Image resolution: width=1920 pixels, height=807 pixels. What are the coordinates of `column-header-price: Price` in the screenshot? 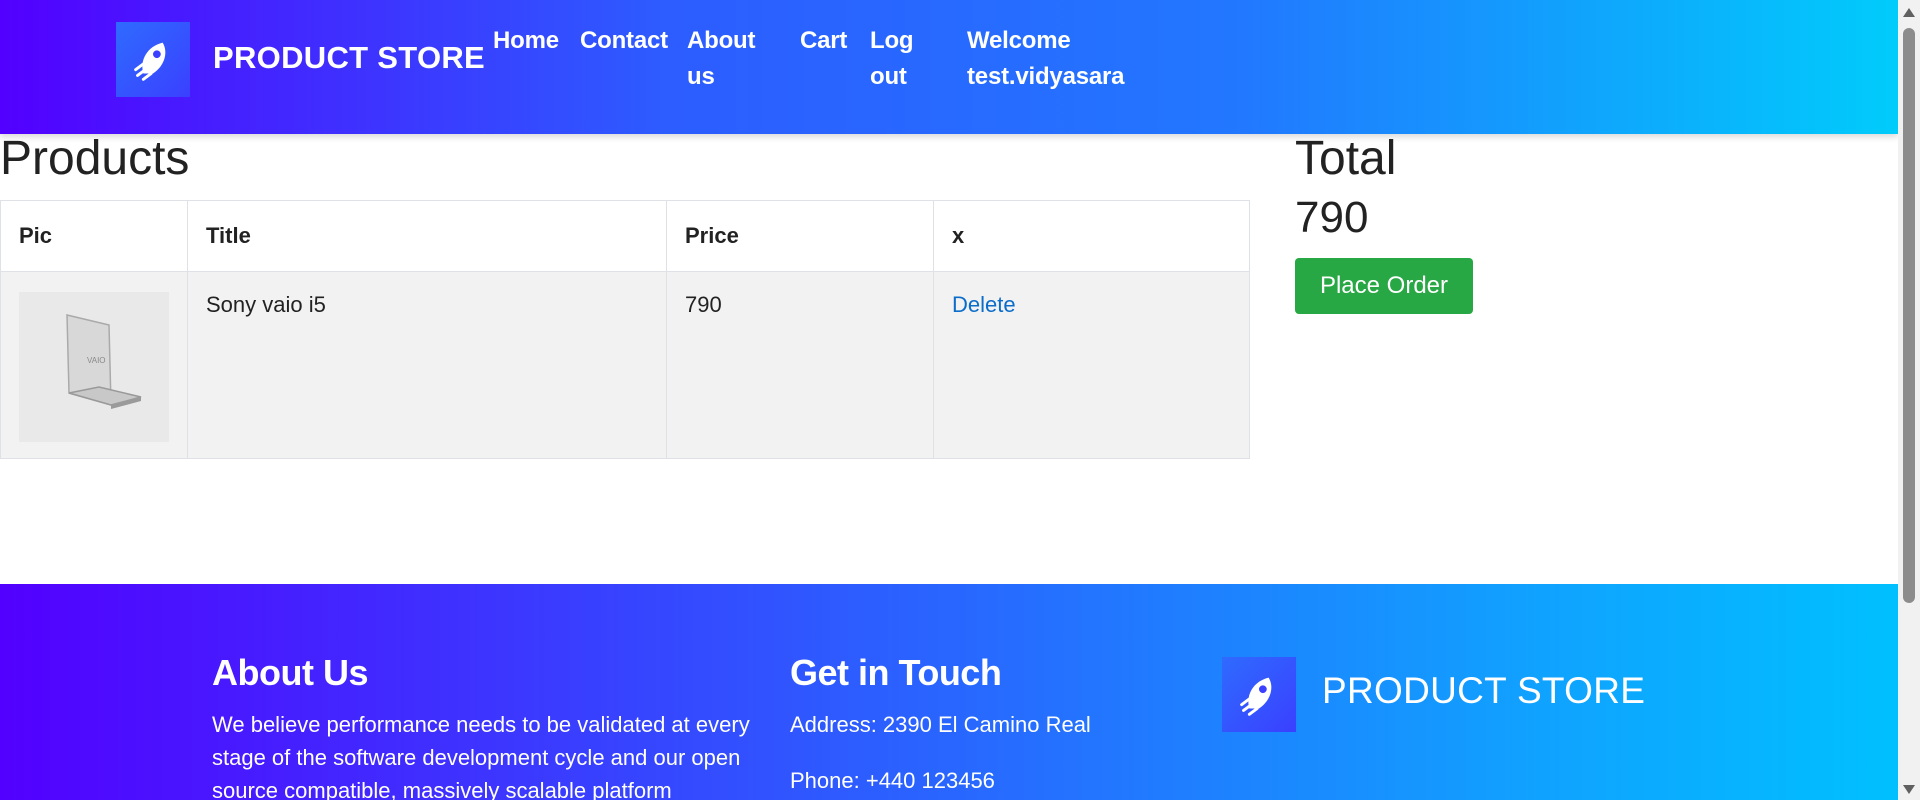 It's located at (800, 236).